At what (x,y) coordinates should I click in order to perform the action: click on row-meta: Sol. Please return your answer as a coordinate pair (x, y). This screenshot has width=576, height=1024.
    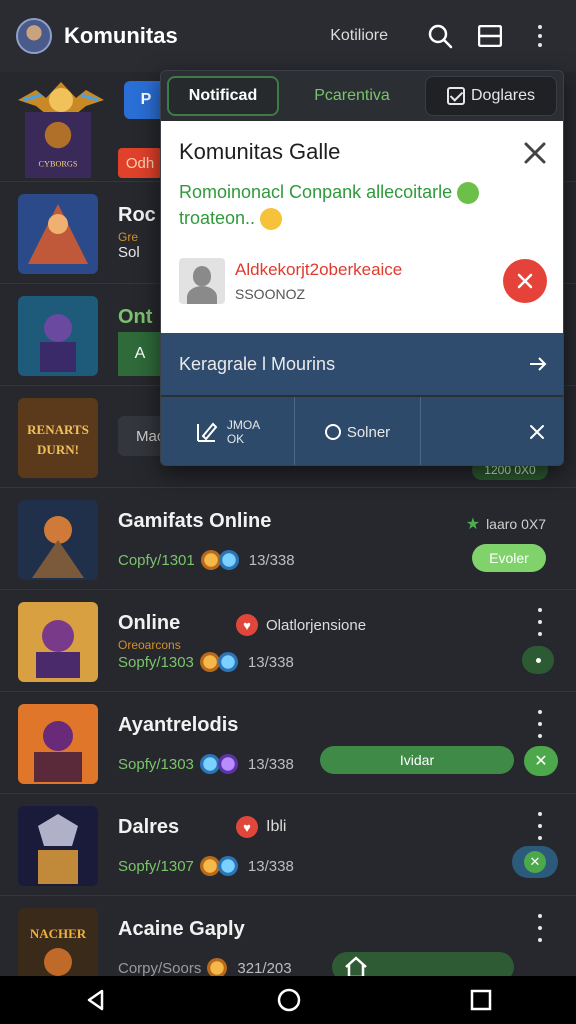
    Looking at the image, I should click on (129, 252).